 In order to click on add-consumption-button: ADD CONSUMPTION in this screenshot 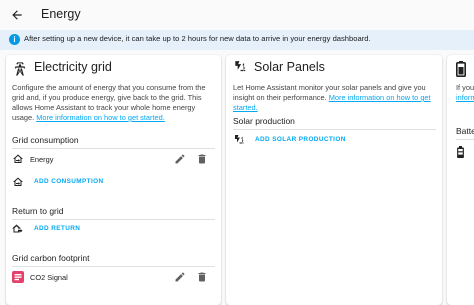, I will do `click(69, 181)`.